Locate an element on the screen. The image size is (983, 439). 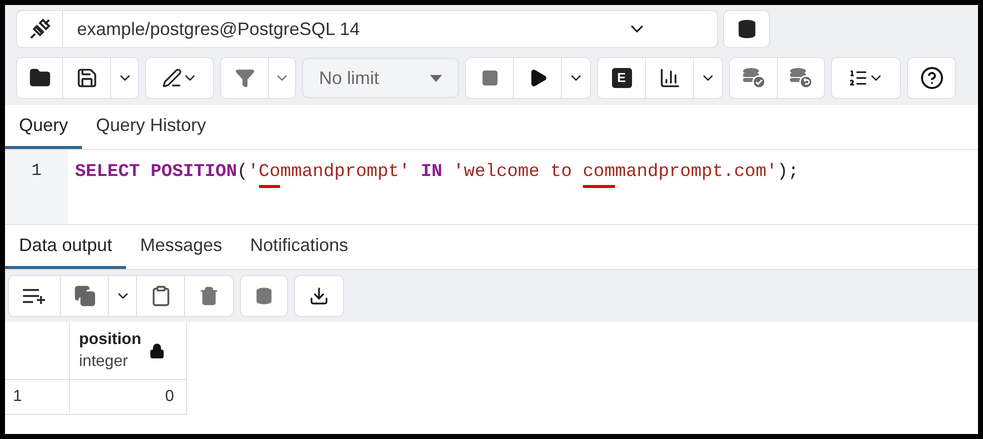
column-header: position integer is located at coordinates (128, 351).